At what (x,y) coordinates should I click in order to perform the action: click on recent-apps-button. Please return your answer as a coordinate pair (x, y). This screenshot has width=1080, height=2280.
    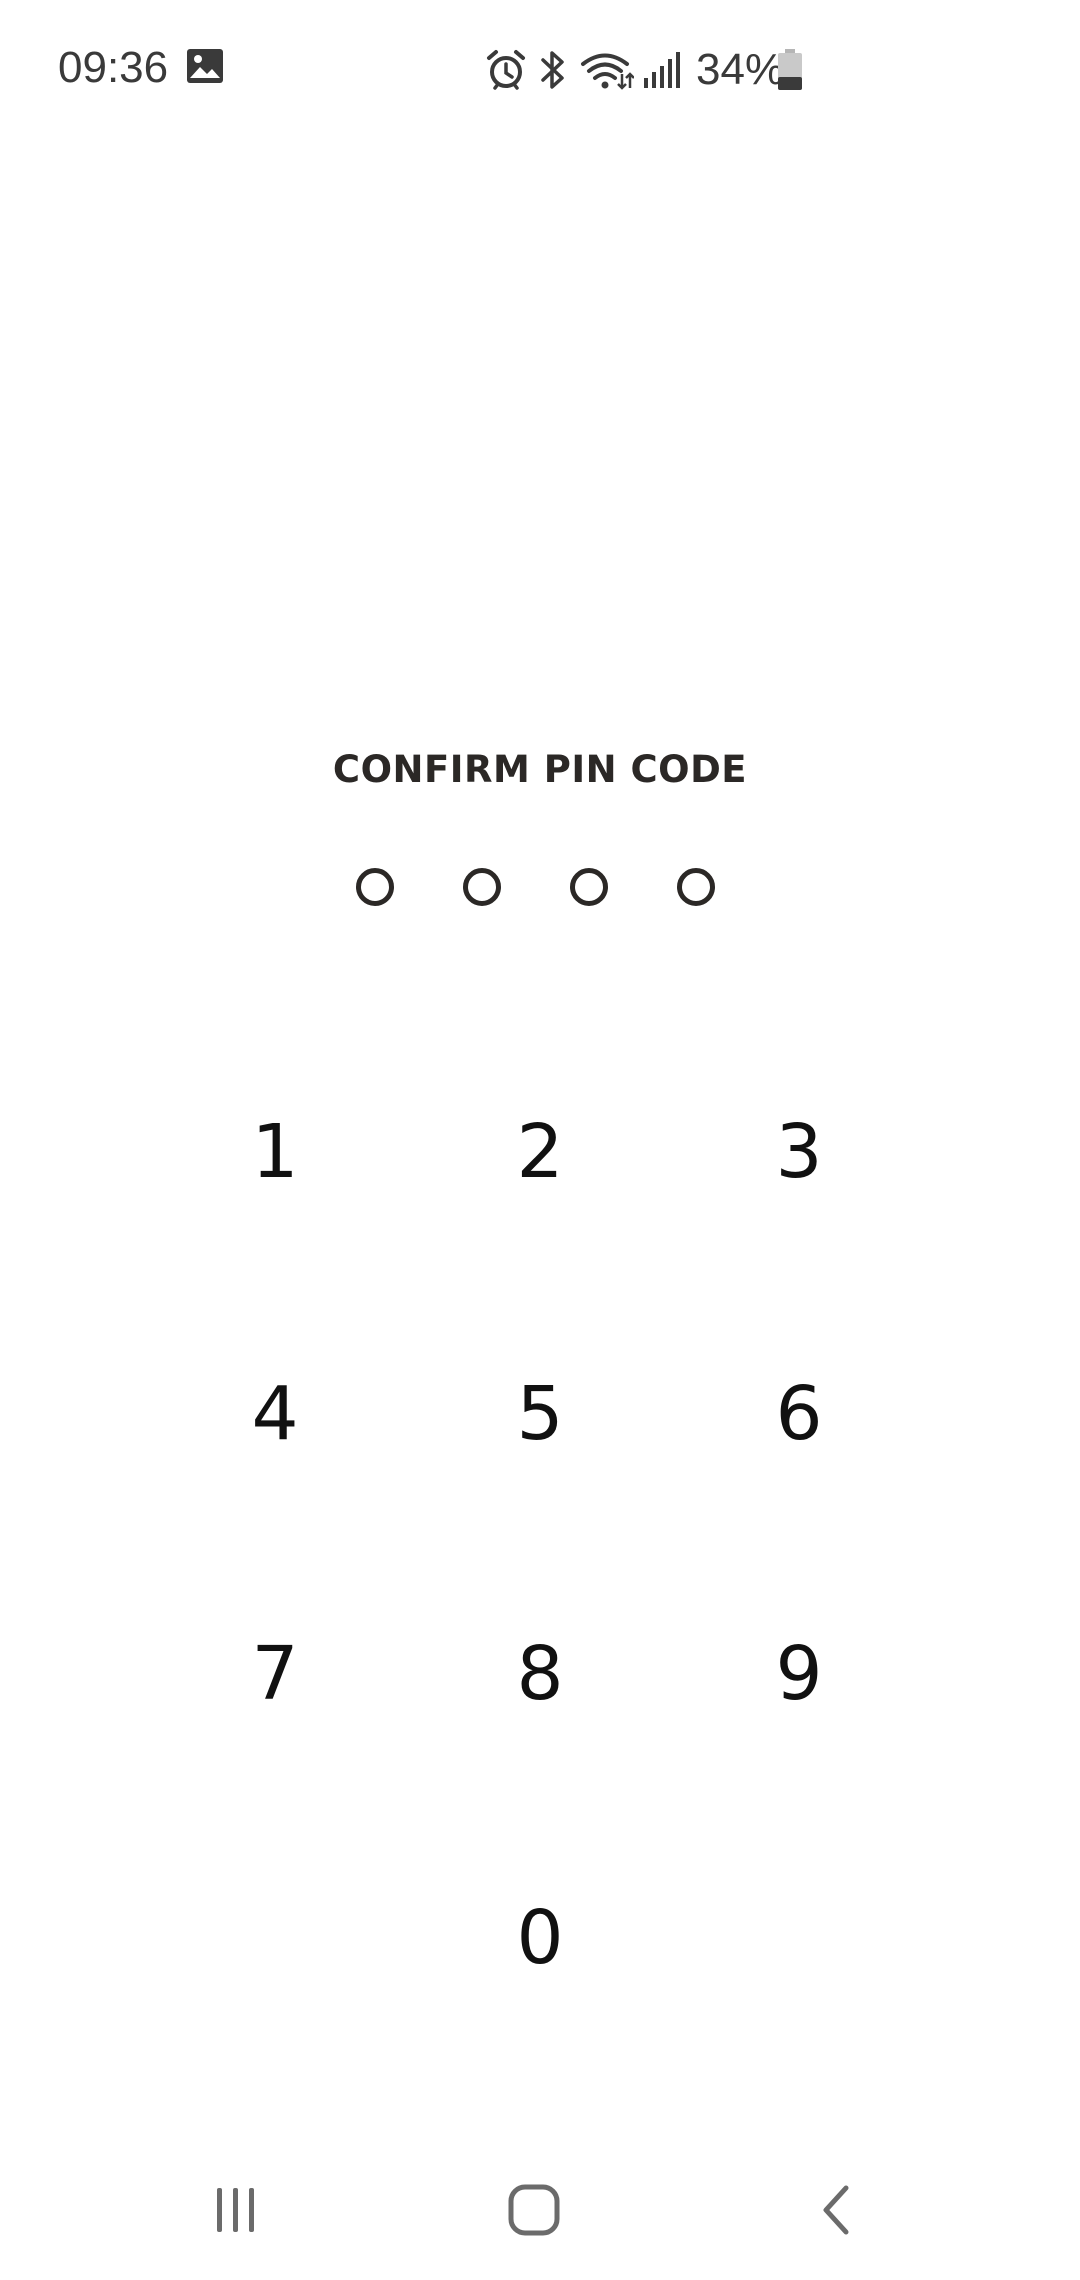
    Looking at the image, I should click on (236, 2210).